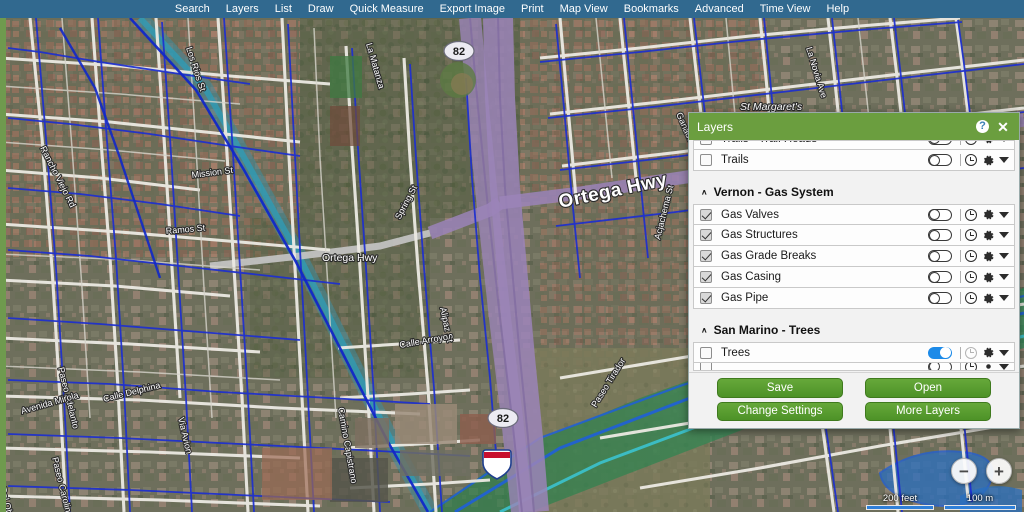 The image size is (1024, 512). What do you see at coordinates (854, 277) in the screenshot?
I see `layer-row-gas-casing: Gas Casing` at bounding box center [854, 277].